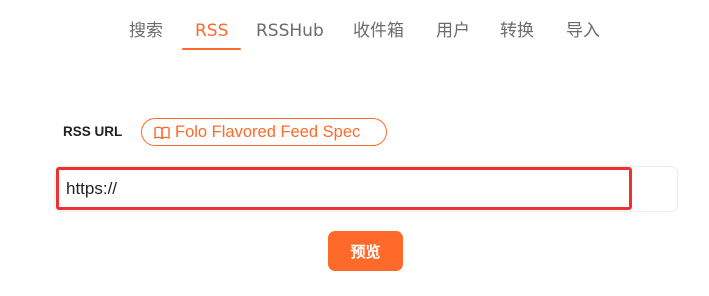 This screenshot has height=296, width=709. I want to click on tab-users: 用户, so click(453, 31).